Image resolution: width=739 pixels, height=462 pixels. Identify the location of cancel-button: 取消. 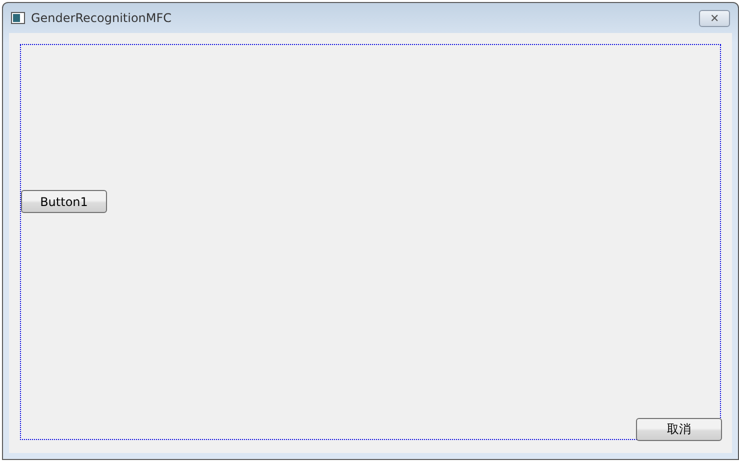
(679, 429).